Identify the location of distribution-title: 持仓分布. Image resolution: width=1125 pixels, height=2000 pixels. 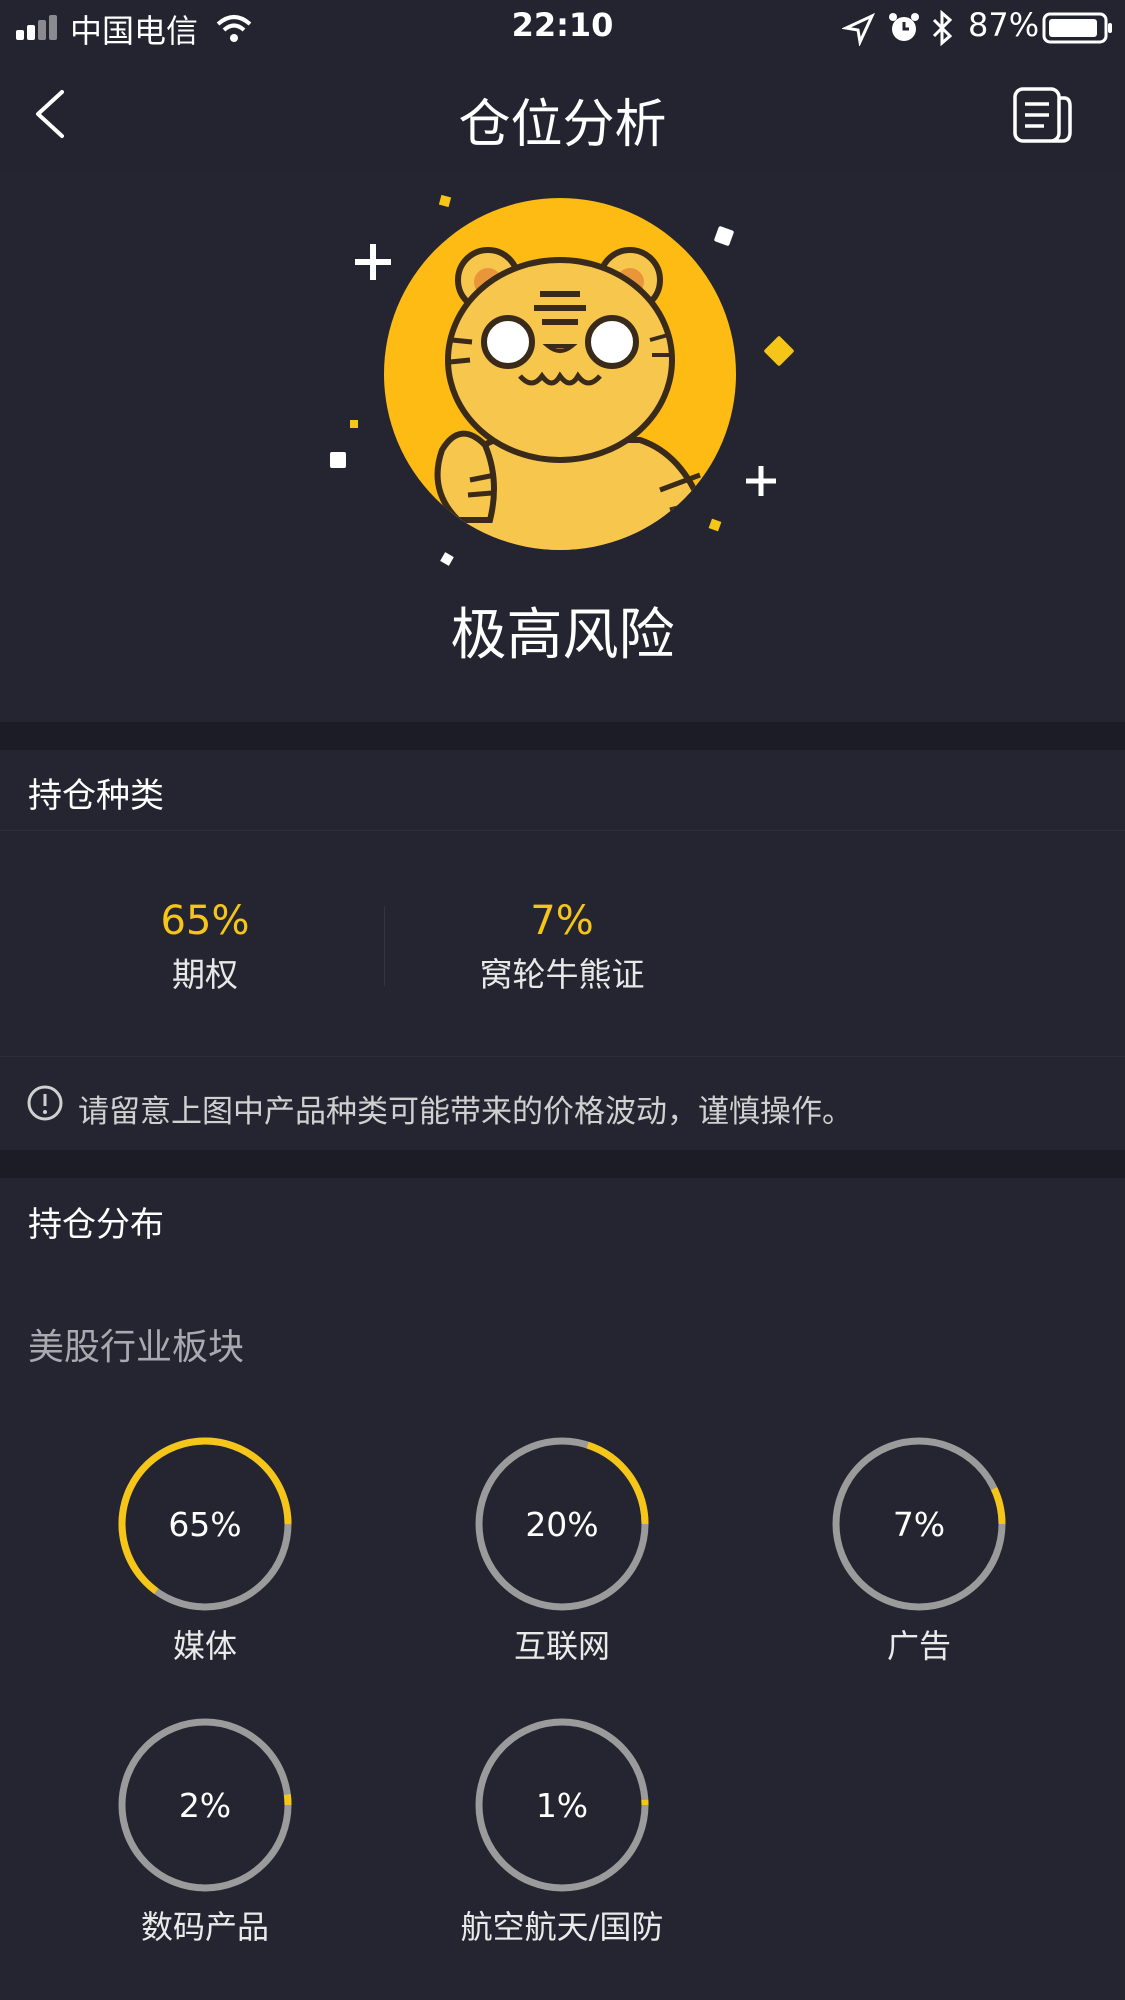
(96, 1225).